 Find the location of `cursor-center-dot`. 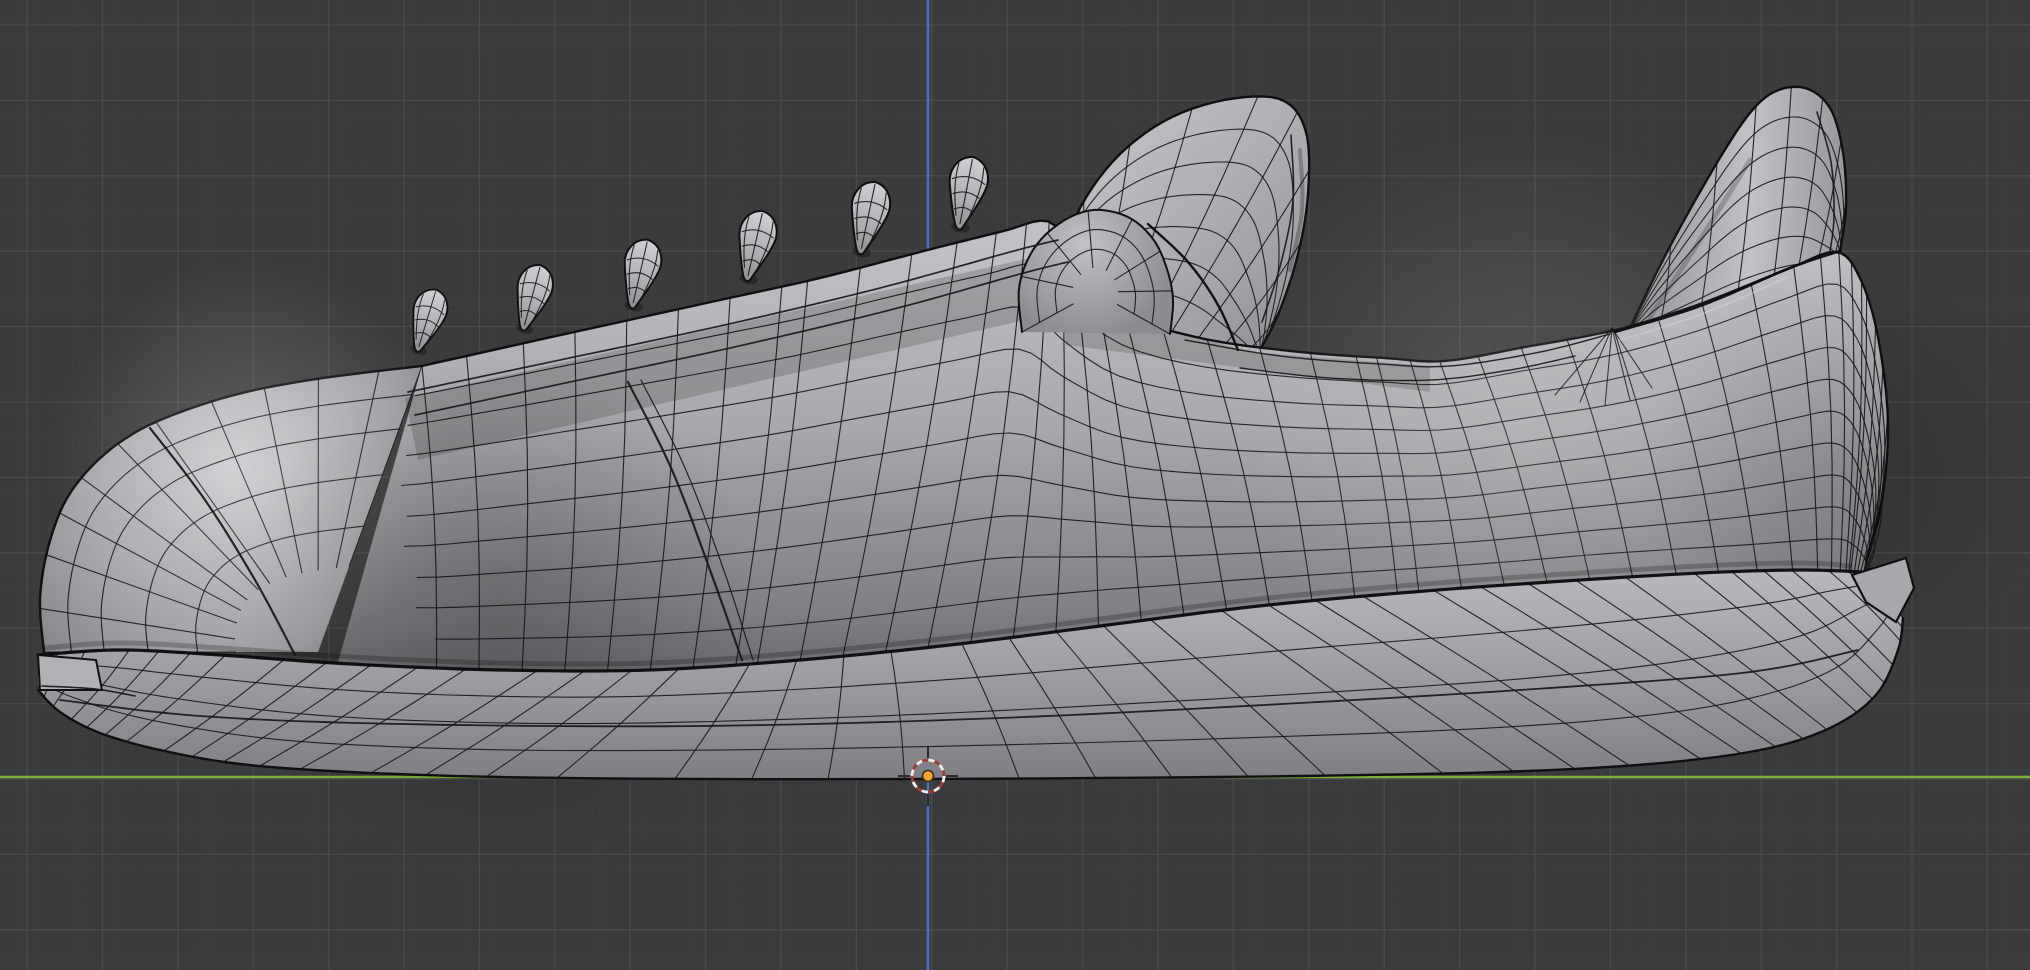

cursor-center-dot is located at coordinates (928, 776).